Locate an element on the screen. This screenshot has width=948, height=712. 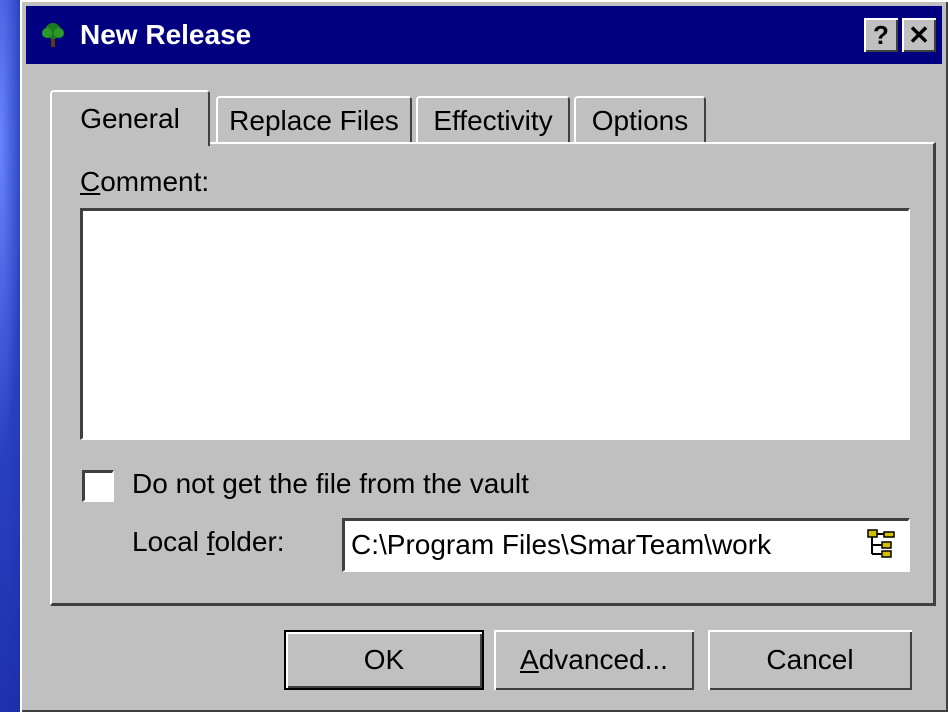
local-folder-label: Local folder: is located at coordinates (208, 541).